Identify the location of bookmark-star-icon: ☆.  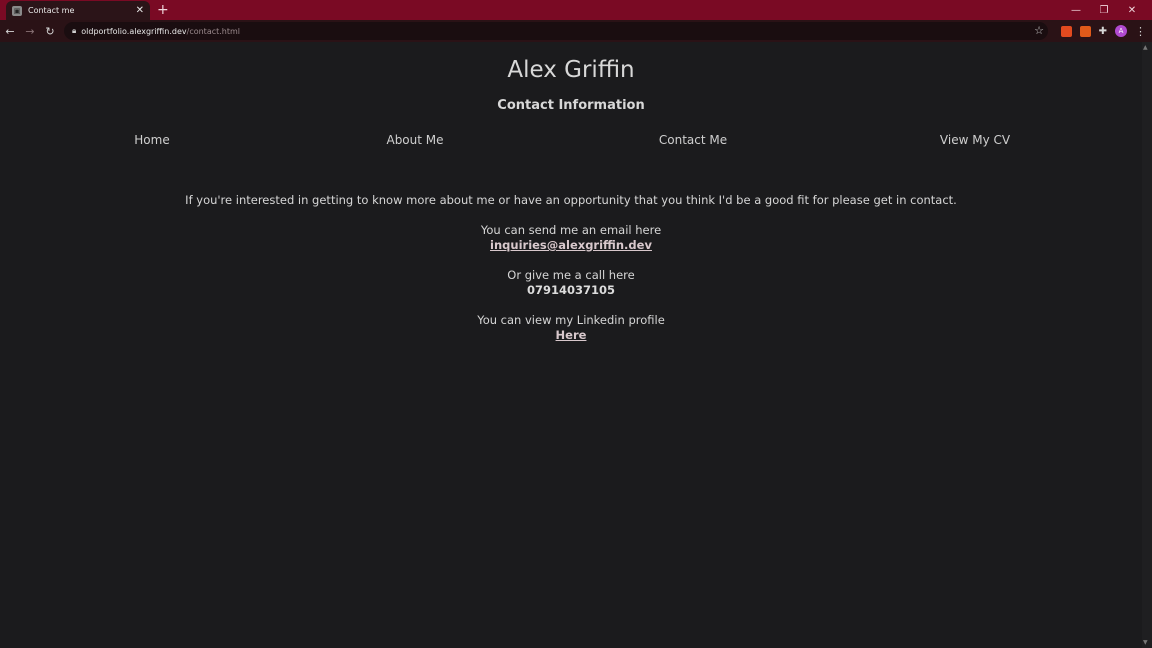
(1039, 30).